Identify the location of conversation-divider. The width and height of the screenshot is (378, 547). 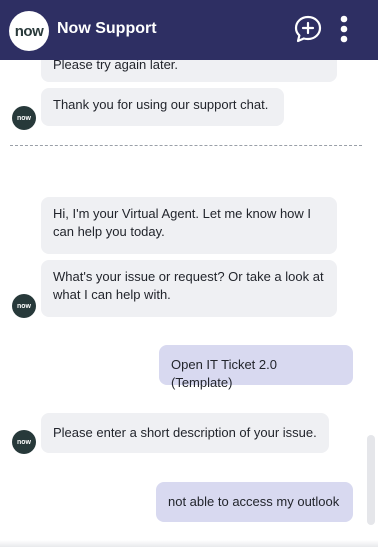
(186, 145).